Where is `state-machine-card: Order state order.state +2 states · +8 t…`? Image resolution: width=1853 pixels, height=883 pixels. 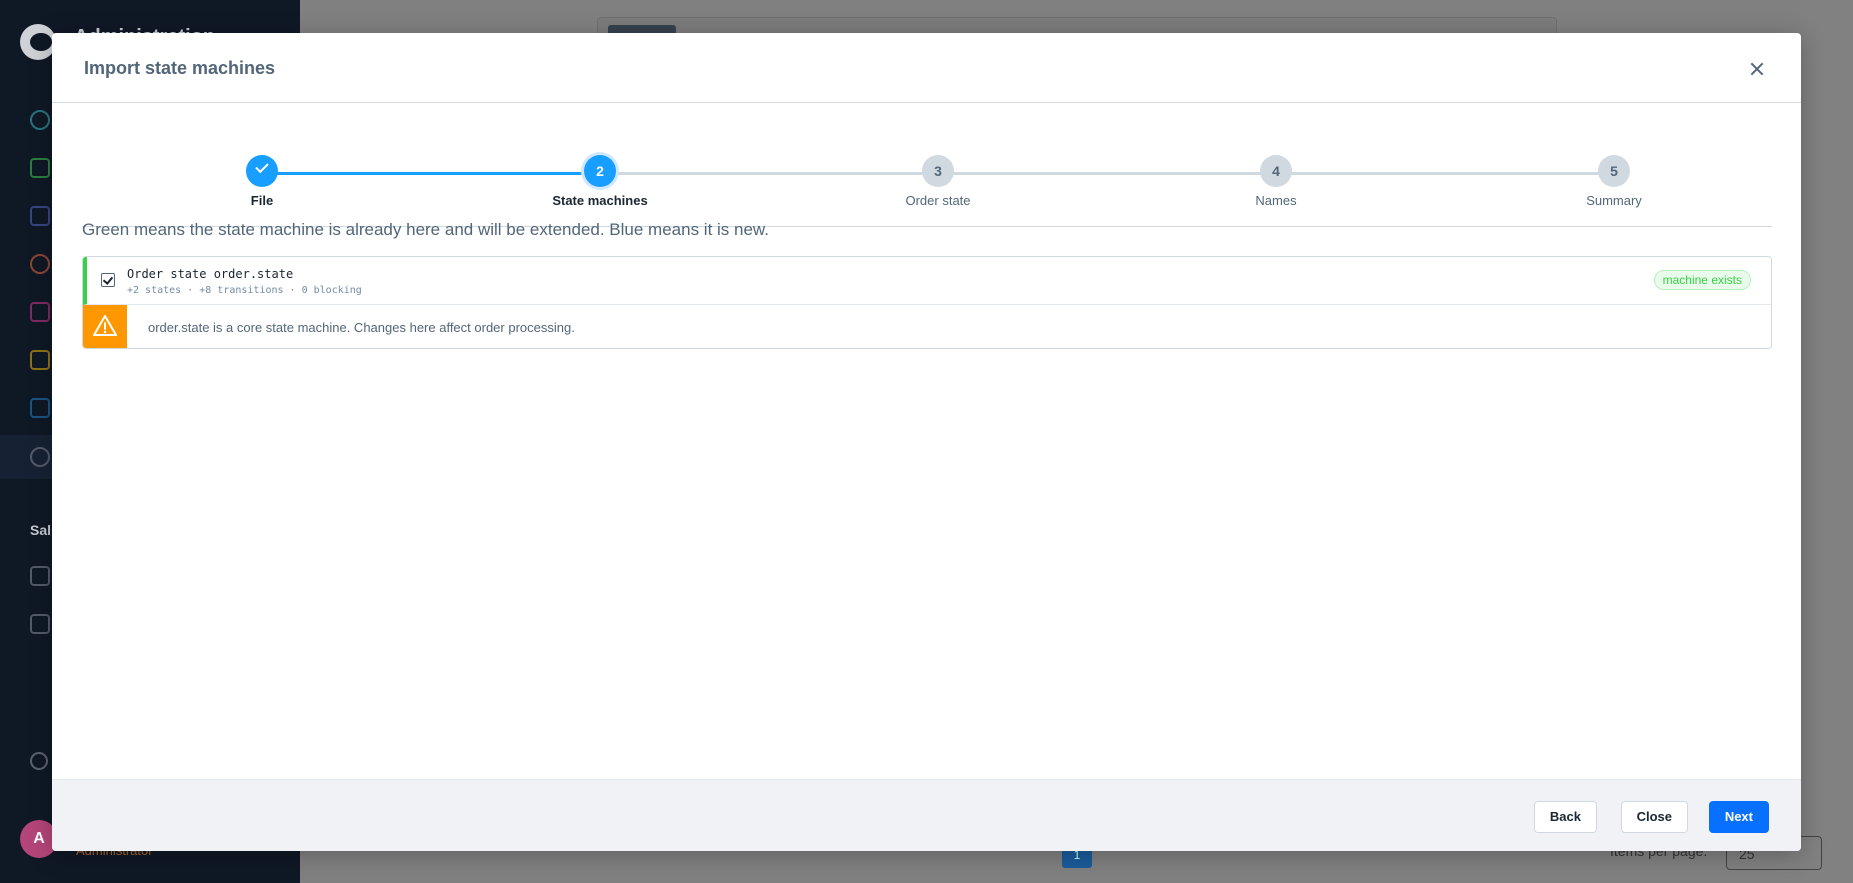 state-machine-card: Order state order.state +2 states · +8 t… is located at coordinates (927, 302).